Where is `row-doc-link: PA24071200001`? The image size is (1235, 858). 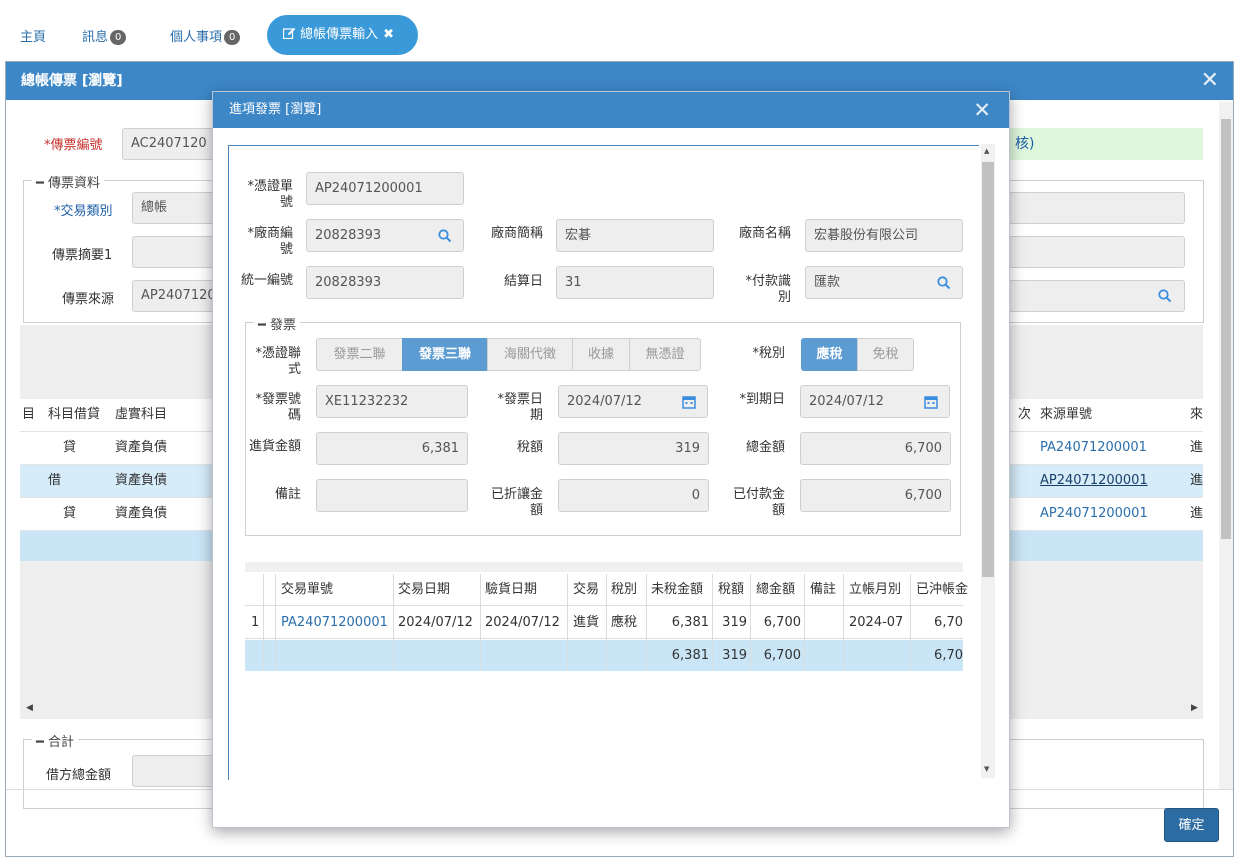
row-doc-link: PA24071200001 is located at coordinates (334, 623).